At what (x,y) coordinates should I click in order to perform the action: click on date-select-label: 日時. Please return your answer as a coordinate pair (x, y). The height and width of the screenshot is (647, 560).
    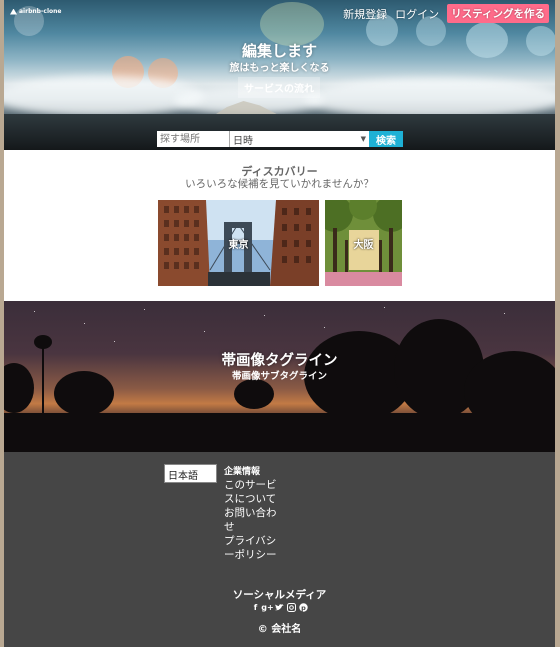
    Looking at the image, I should click on (243, 141).